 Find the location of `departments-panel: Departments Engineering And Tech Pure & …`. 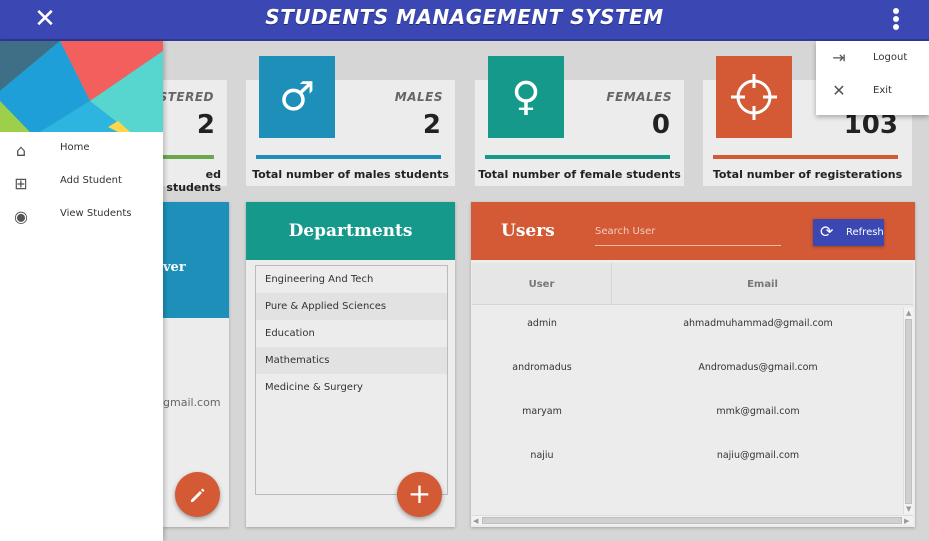

departments-panel: Departments Engineering And Tech Pure & … is located at coordinates (350, 364).